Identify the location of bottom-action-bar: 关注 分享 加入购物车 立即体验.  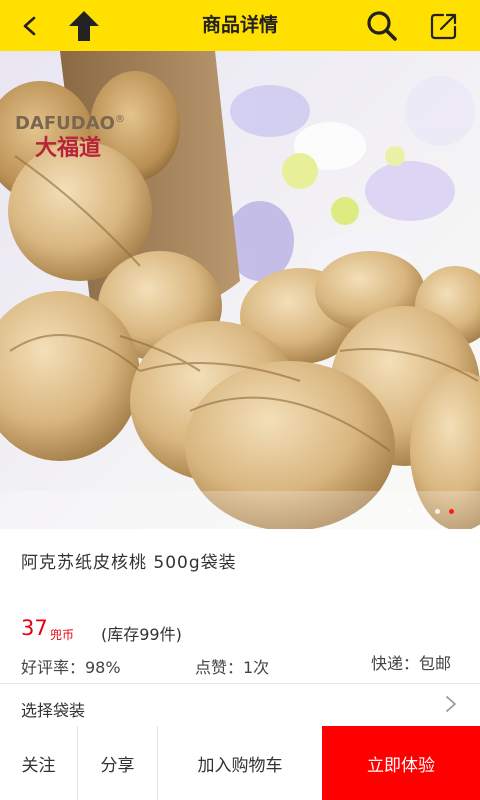
(240, 763).